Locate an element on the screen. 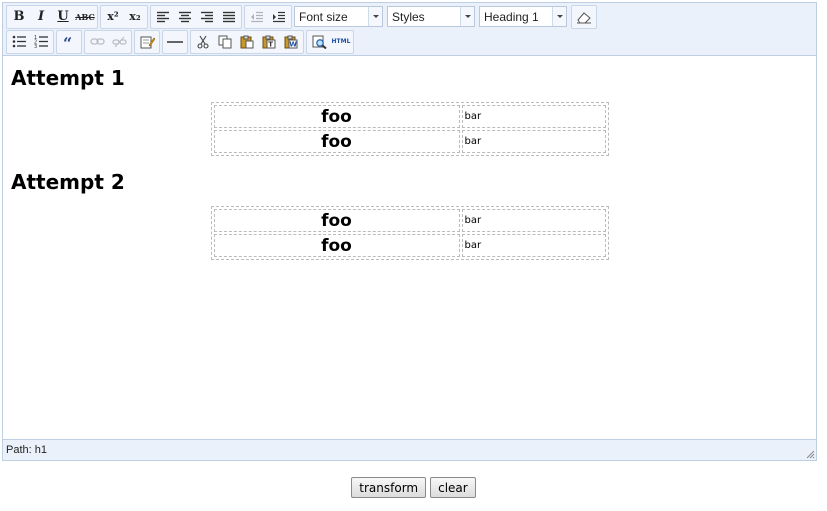 The width and height of the screenshot is (827, 511). paste-text-icon: T is located at coordinates (269, 41).